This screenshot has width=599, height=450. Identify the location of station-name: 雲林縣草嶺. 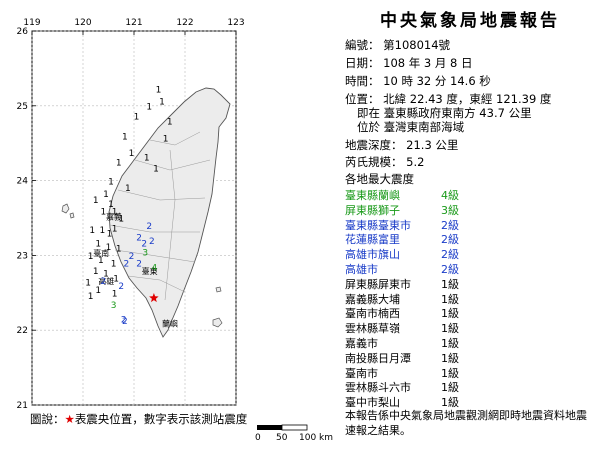
(372, 329).